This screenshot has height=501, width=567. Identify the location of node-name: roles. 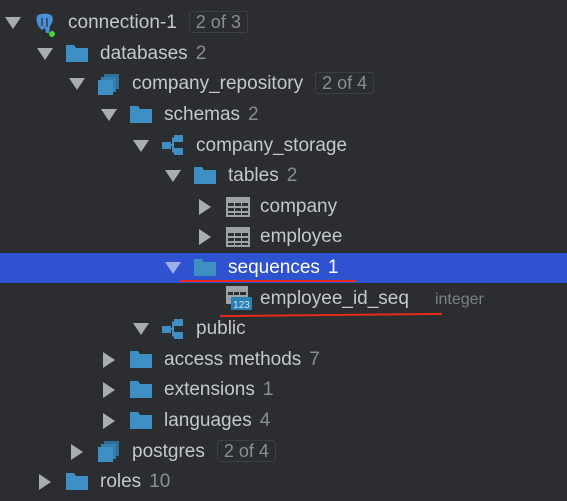
(121, 482).